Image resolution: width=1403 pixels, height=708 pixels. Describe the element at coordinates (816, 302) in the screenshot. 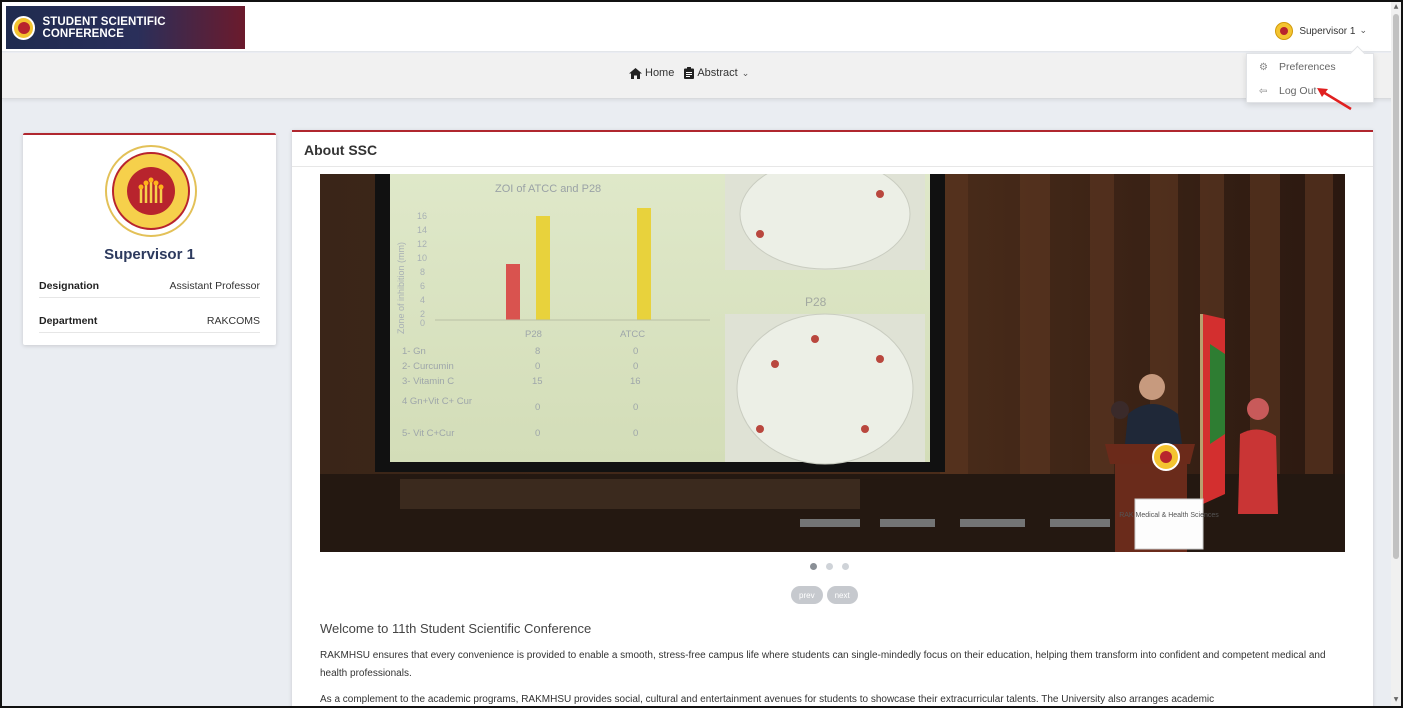

I see `slide-plate-label: P28` at that location.